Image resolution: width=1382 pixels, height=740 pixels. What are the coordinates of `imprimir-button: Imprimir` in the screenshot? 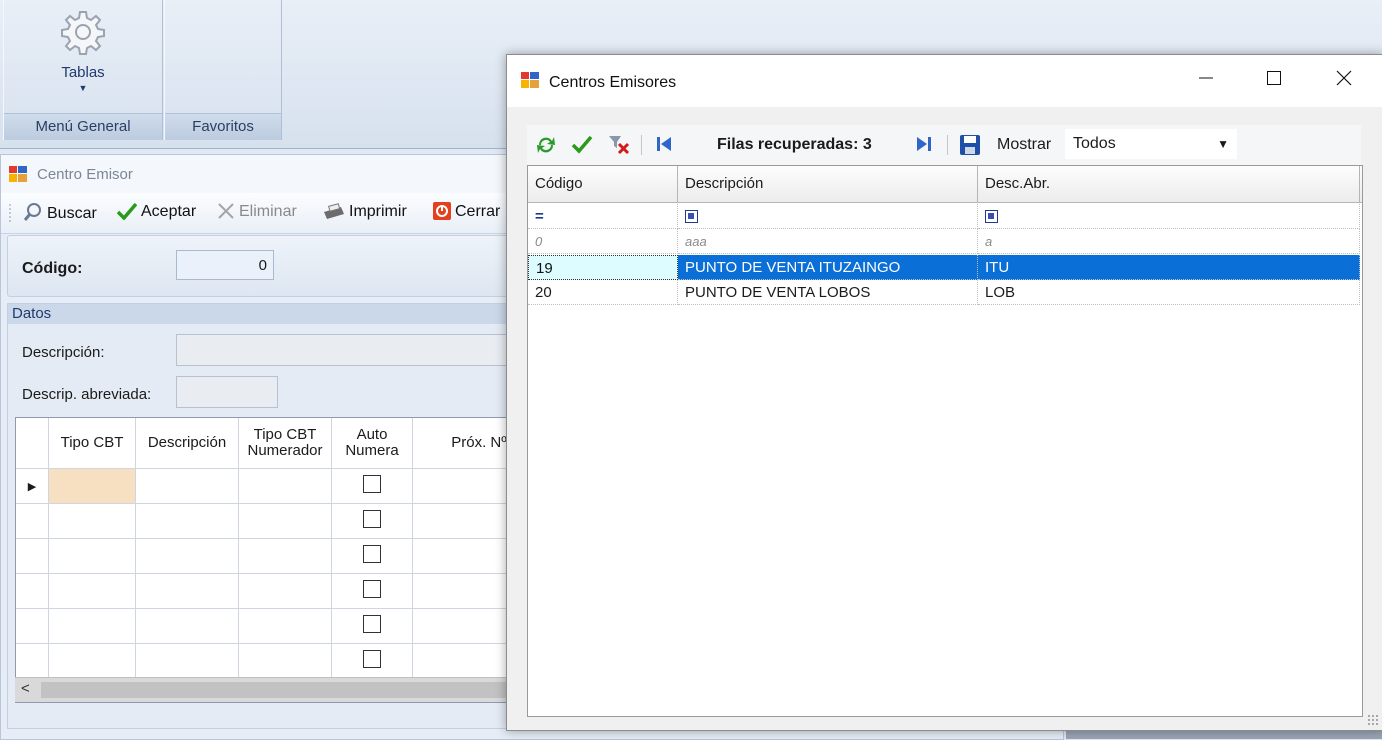 It's located at (364, 211).